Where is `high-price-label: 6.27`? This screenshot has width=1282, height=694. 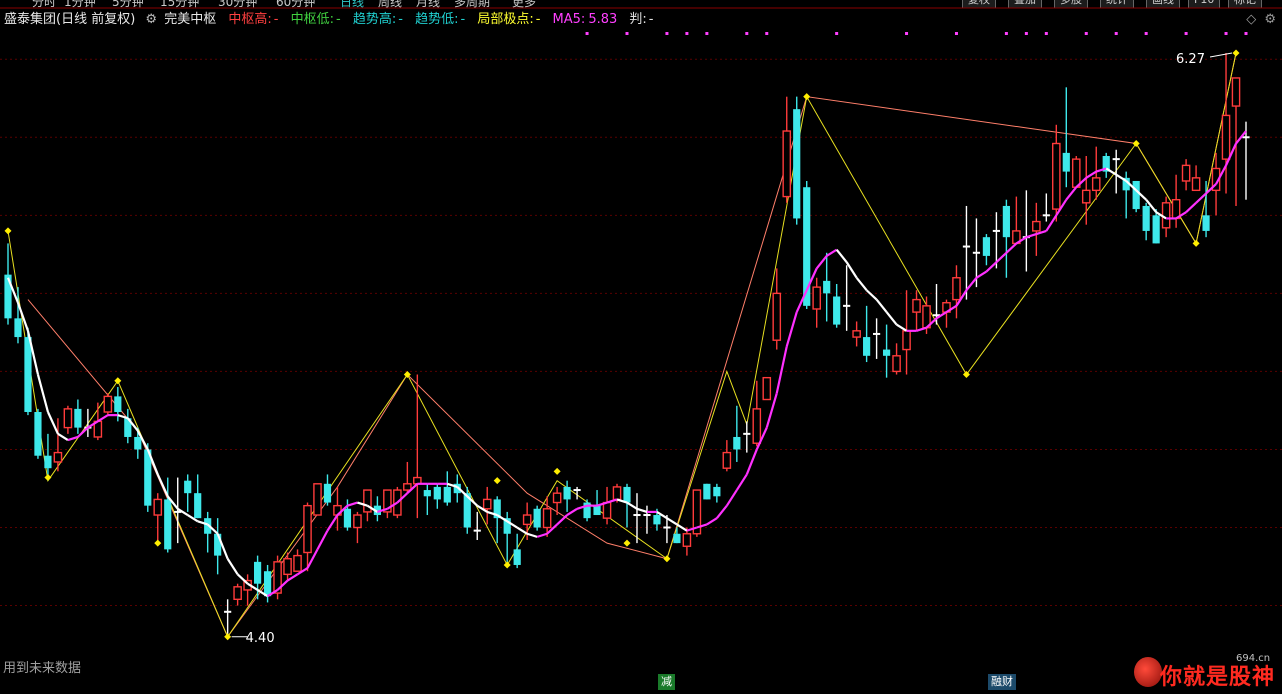 high-price-label: 6.27 is located at coordinates (1190, 59).